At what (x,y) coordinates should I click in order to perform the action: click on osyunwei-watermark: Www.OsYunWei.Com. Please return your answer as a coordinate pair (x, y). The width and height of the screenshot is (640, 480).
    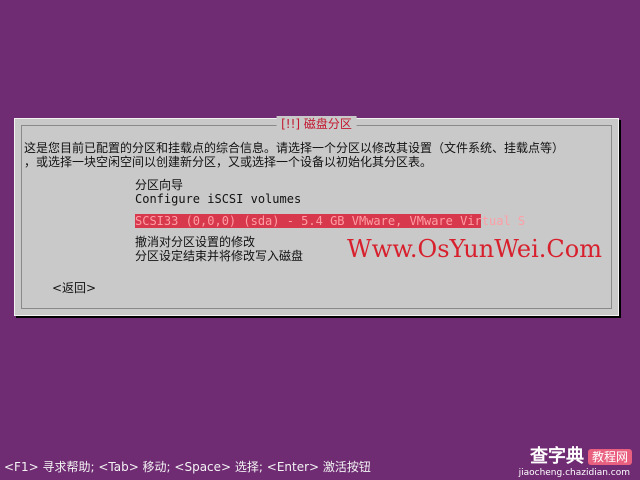
    Looking at the image, I should click on (474, 249).